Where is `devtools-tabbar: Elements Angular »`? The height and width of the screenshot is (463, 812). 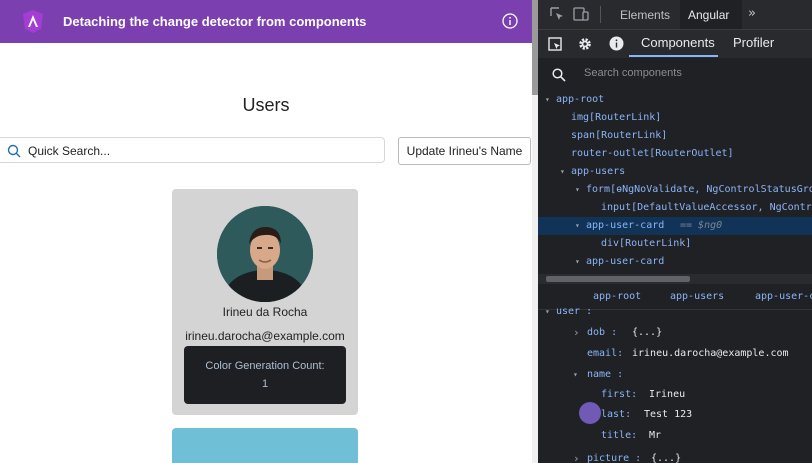 devtools-tabbar: Elements Angular » is located at coordinates (675, 15).